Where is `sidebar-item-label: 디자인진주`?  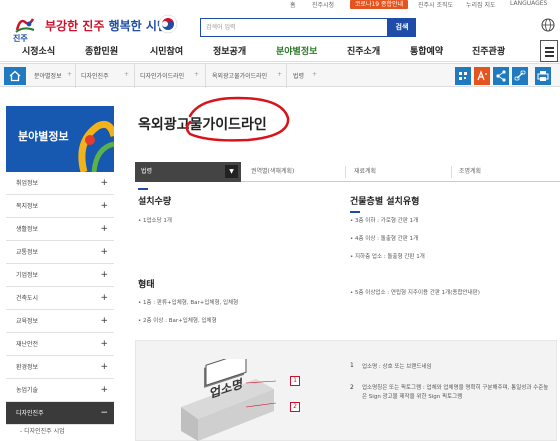
sidebar-item-label: 디자인진주 is located at coordinates (30, 413).